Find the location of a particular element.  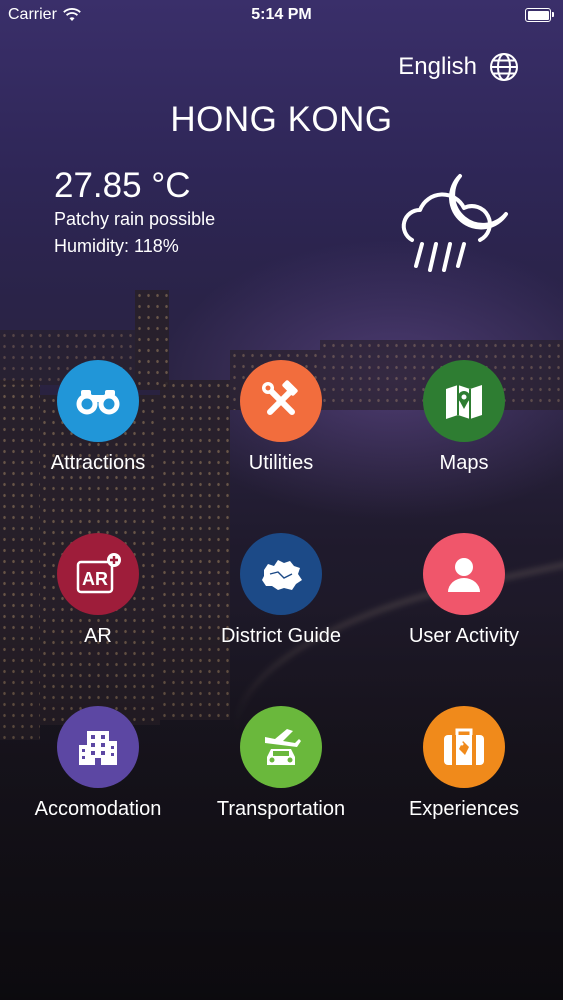

status-time: 5:14 PM is located at coordinates (281, 14).